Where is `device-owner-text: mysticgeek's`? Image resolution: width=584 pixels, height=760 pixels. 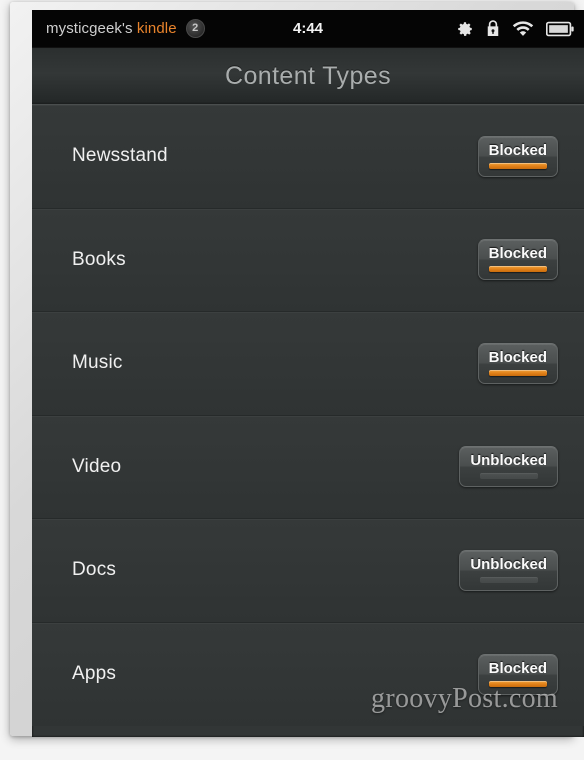 device-owner-text: mysticgeek's is located at coordinates (89, 28).